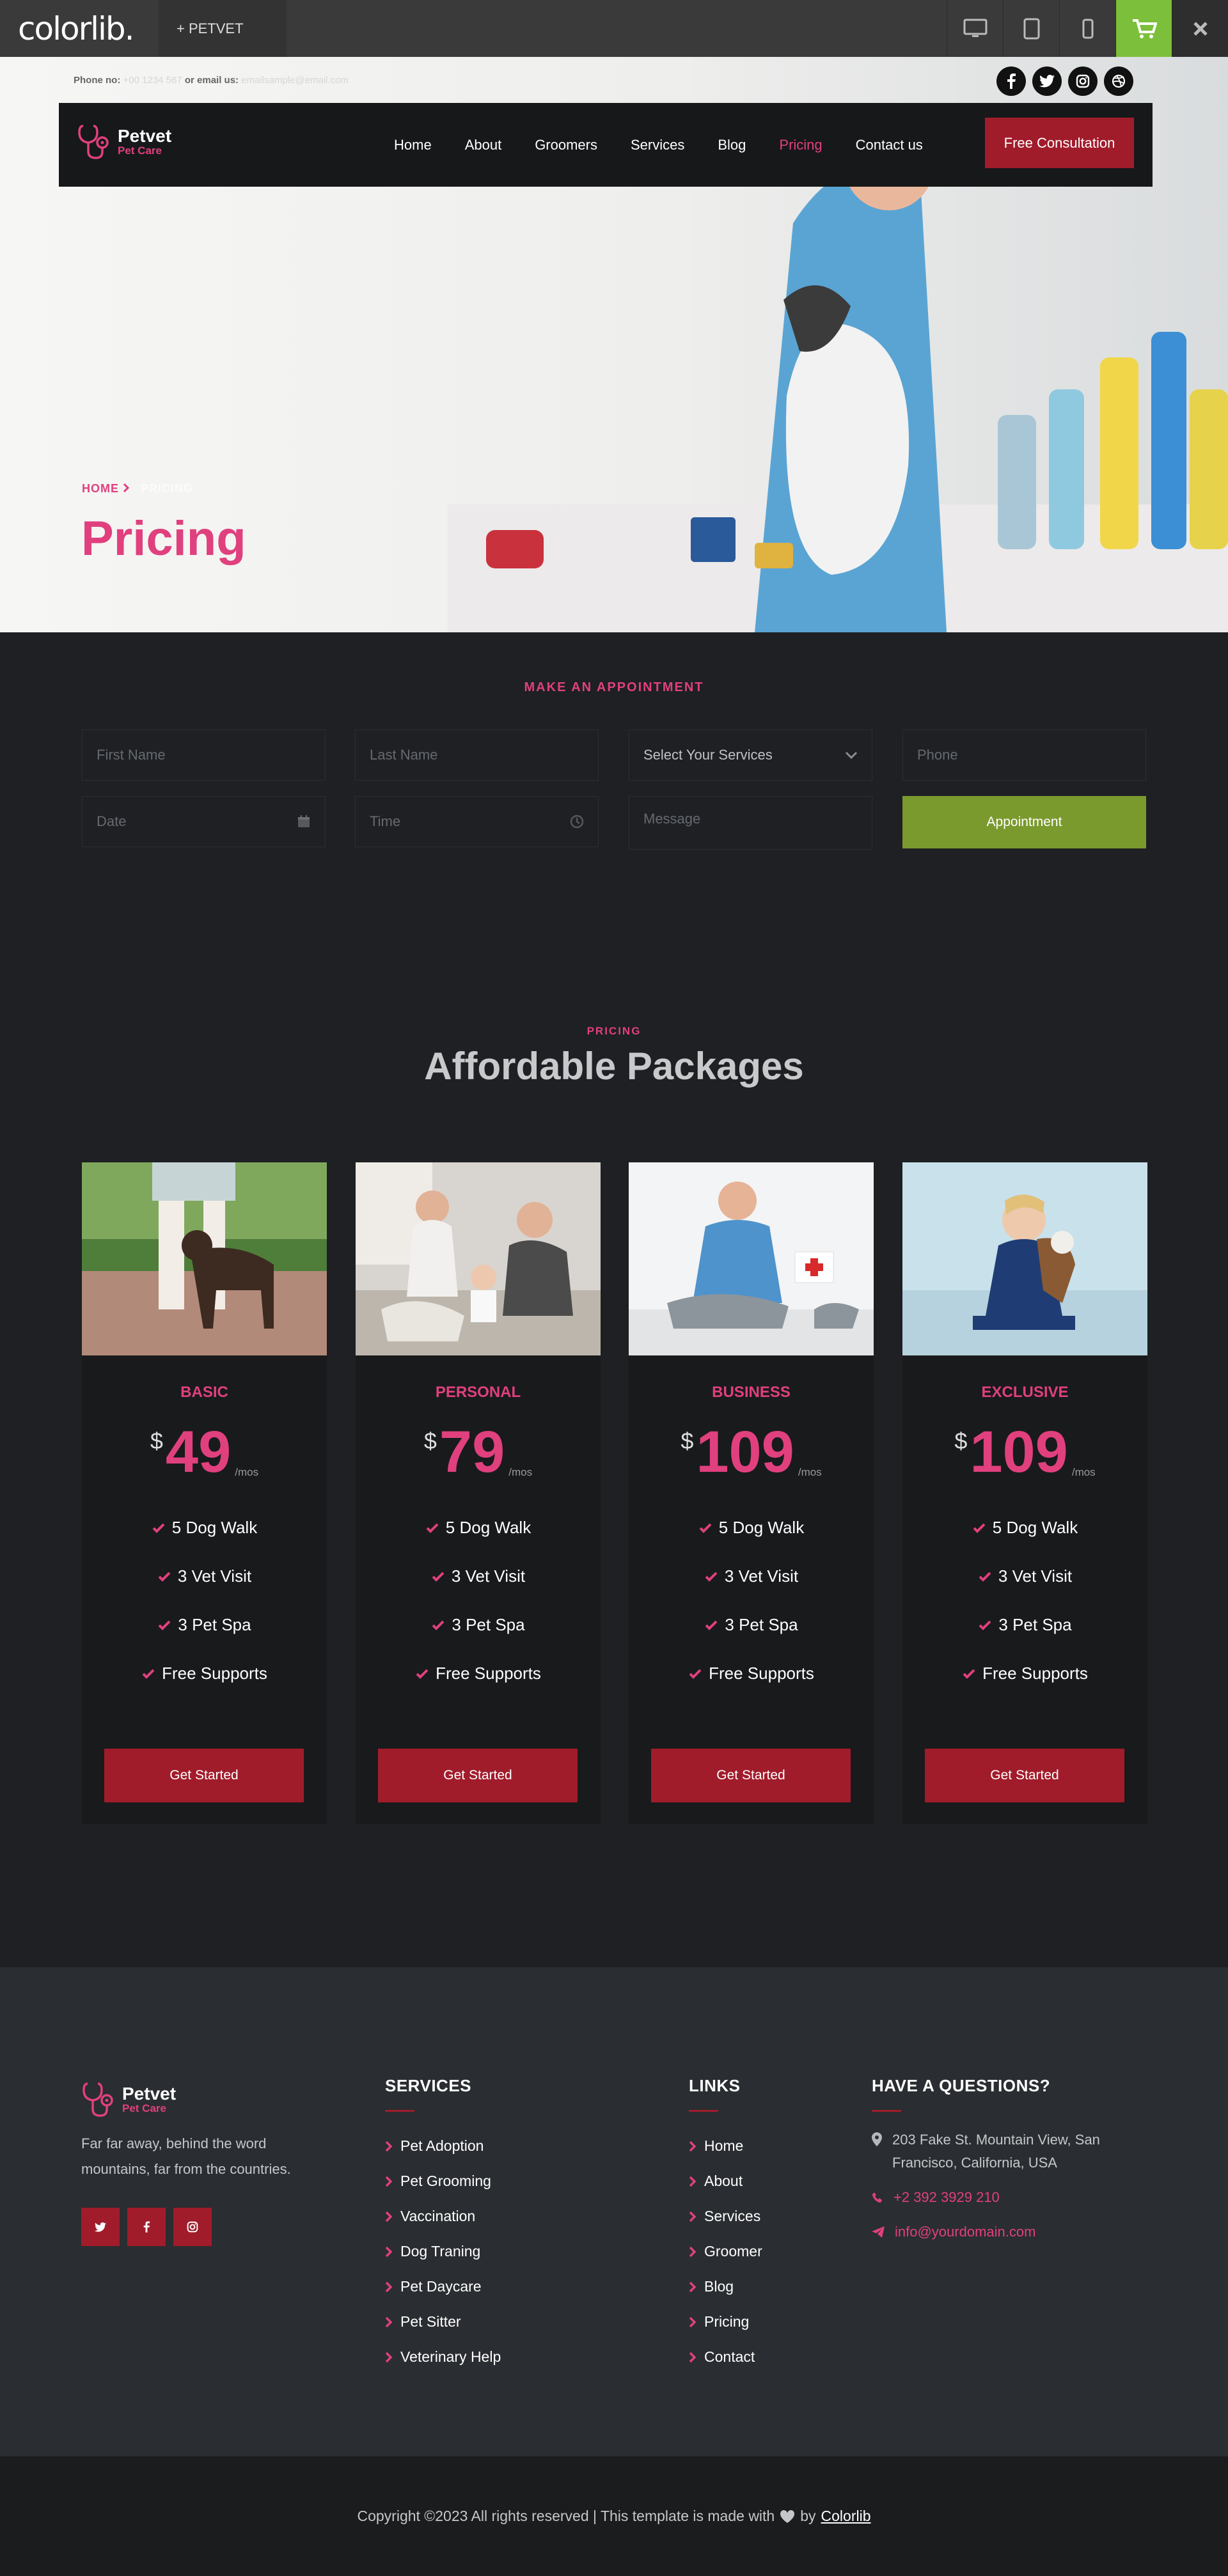  Describe the element at coordinates (483, 145) in the screenshot. I see `nav-item-about: About` at that location.